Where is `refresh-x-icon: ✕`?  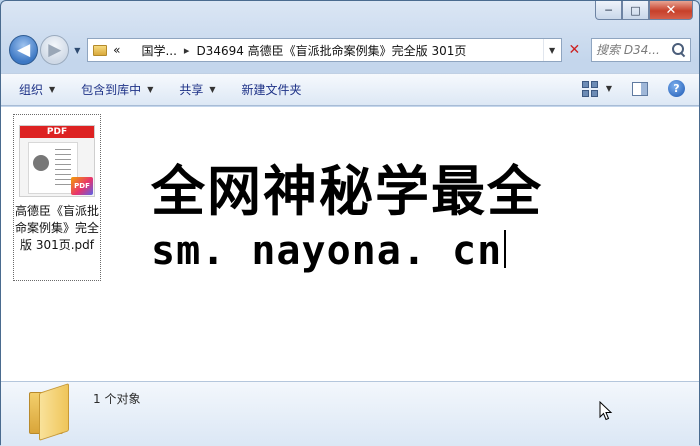 refresh-x-icon: ✕ is located at coordinates (574, 50).